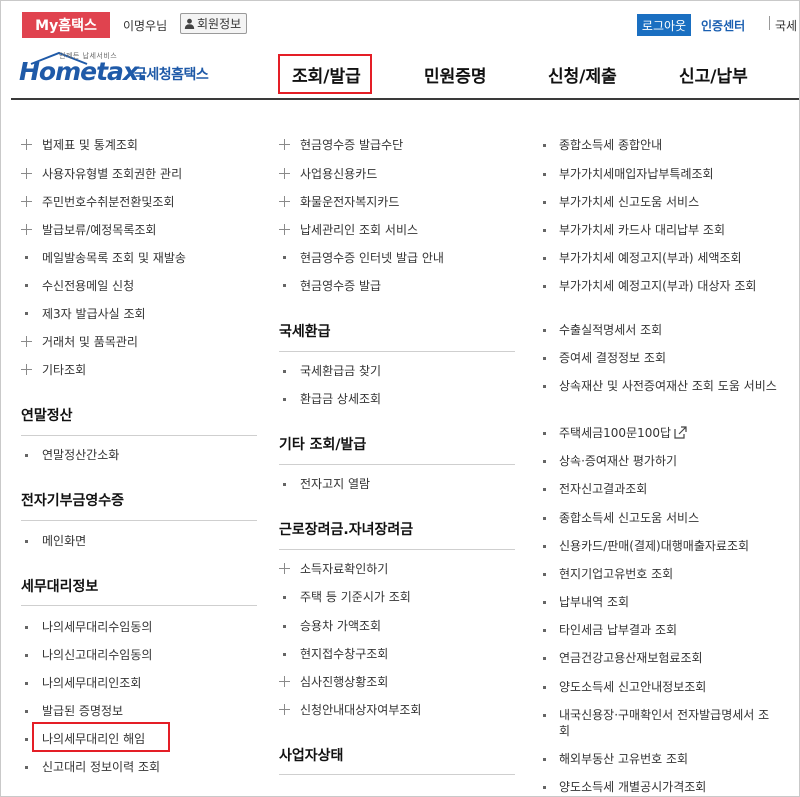 The image size is (800, 797). Describe the element at coordinates (97, 627) in the screenshot. I see `menu-item: 나의세무대리수임동의` at that location.